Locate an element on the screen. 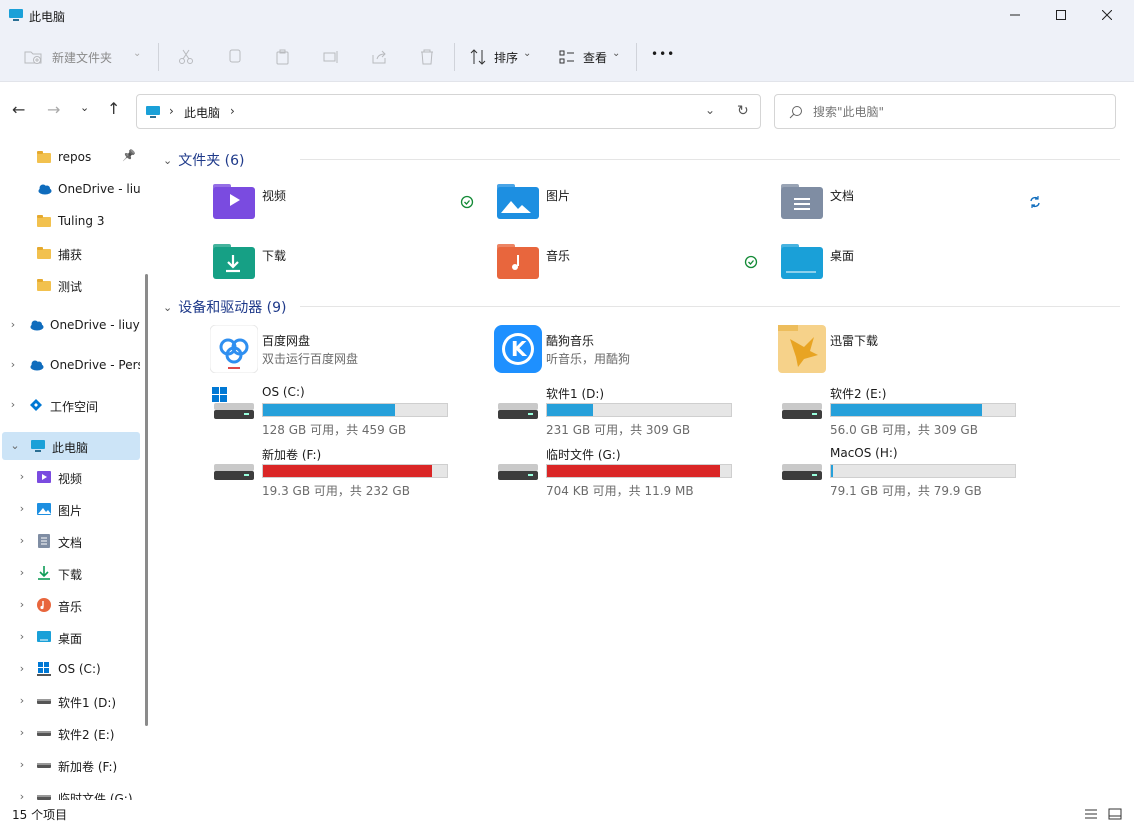 This screenshot has width=1134, height=830. sidebar-item: › 工作空间 is located at coordinates (70, 405).